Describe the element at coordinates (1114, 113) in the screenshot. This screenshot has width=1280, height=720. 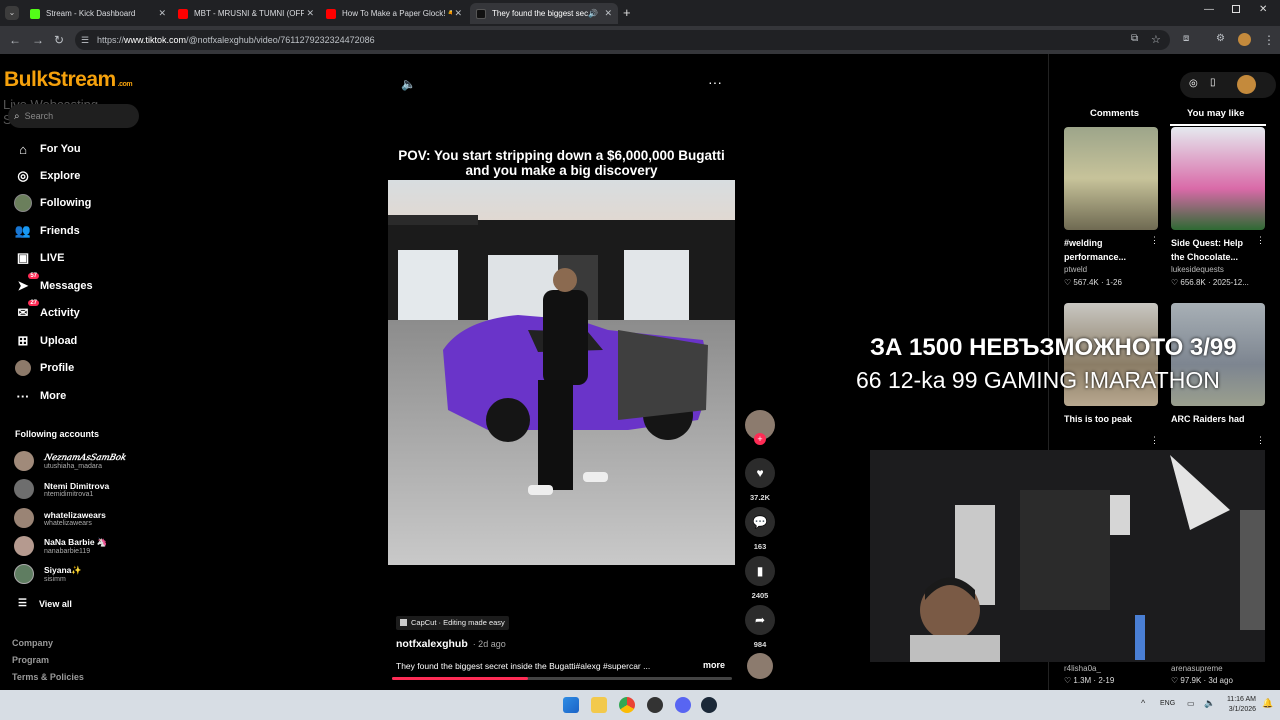
I see `tab-comments: Comments` at that location.